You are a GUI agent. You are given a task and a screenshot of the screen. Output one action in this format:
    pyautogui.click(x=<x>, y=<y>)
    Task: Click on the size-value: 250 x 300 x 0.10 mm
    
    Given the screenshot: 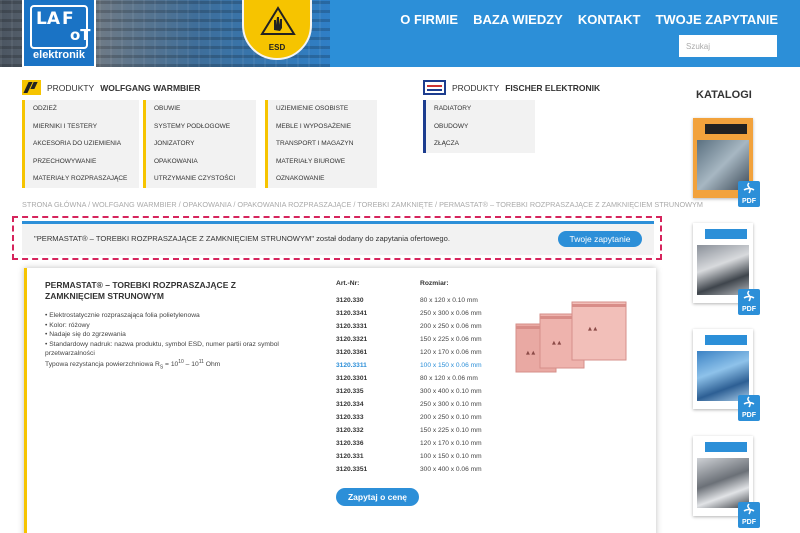 What is the action you would take?
    pyautogui.click(x=451, y=404)
    